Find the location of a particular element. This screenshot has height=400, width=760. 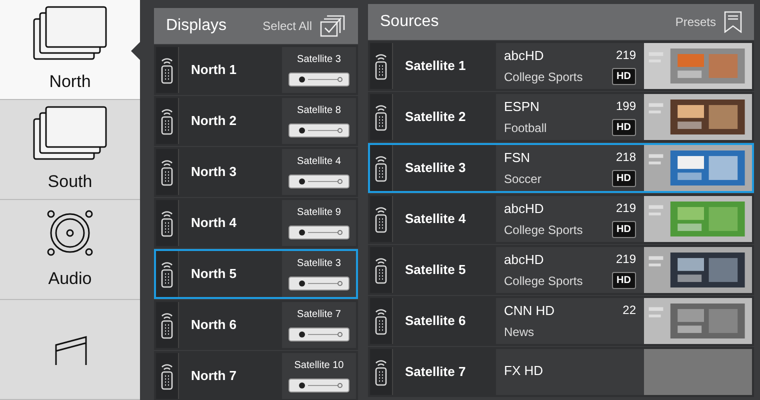

display-name: North 1 is located at coordinates (213, 70).